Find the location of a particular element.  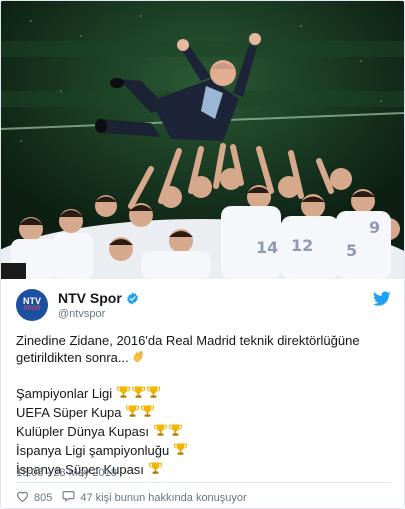

svg-text: 14 is located at coordinates (267, 247).